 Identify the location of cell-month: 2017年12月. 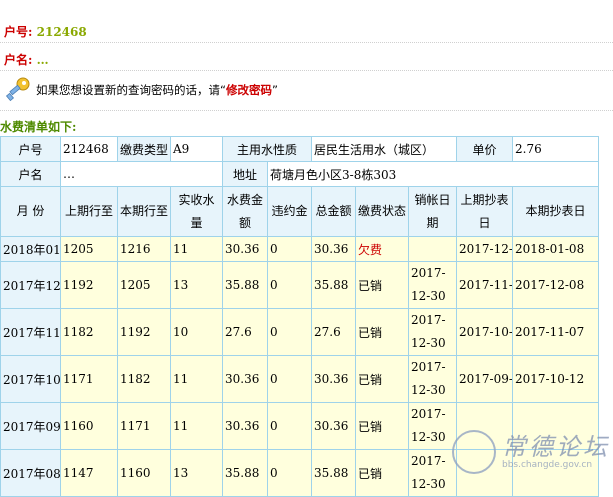
(30, 285).